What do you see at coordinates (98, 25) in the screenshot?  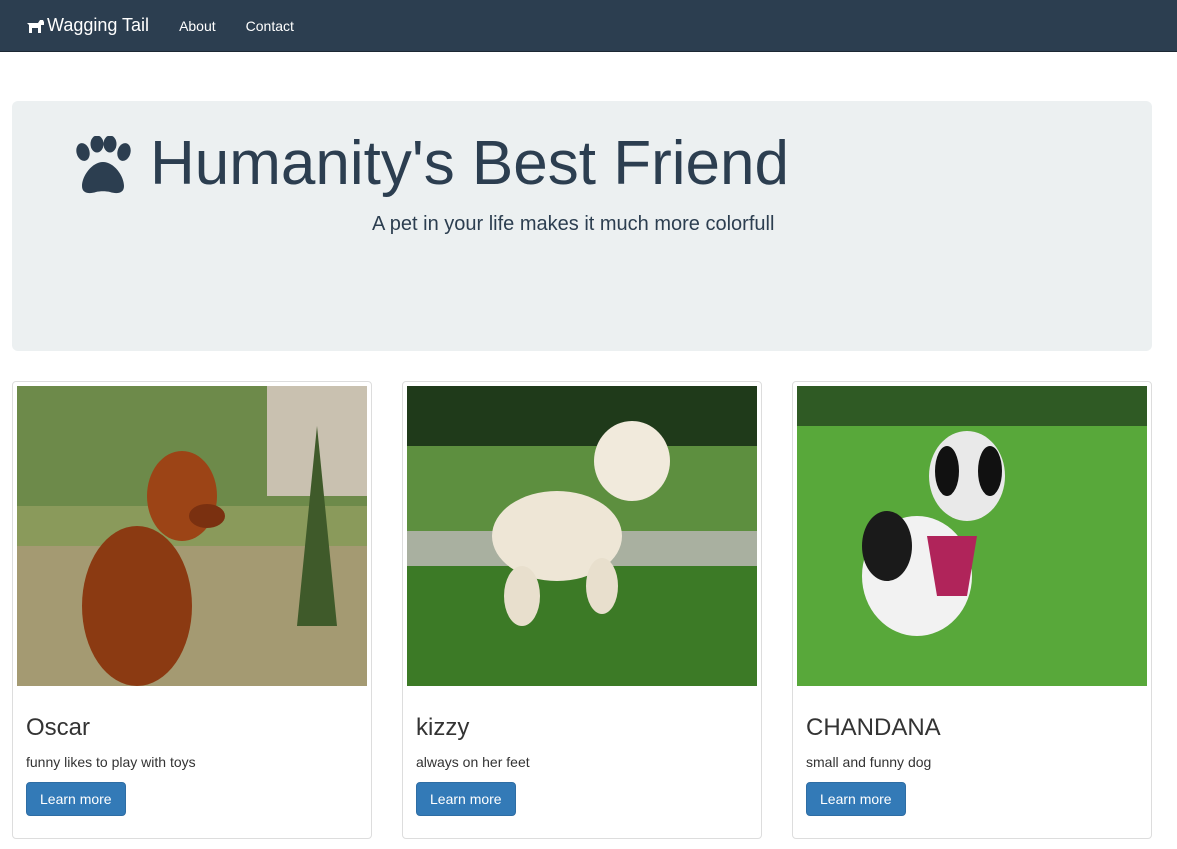 I see `brand-label: Wagging Tail` at bounding box center [98, 25].